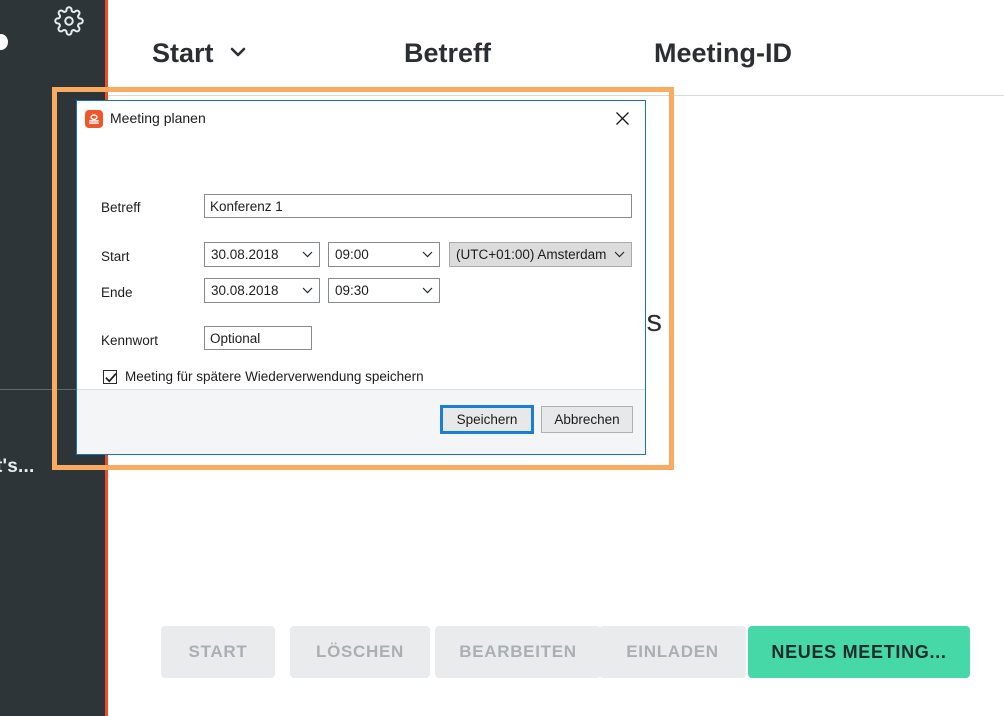 Image resolution: width=1004 pixels, height=716 pixels. What do you see at coordinates (245, 290) in the screenshot?
I see `end-date-value: 30.08.2018` at bounding box center [245, 290].